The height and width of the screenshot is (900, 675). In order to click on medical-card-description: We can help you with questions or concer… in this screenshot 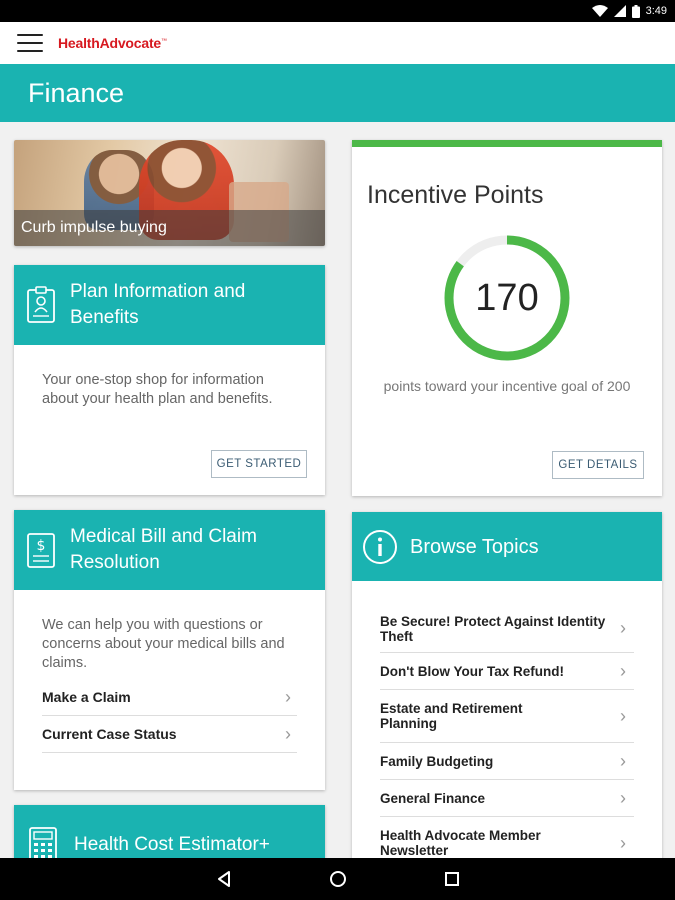, I will do `click(163, 644)`.